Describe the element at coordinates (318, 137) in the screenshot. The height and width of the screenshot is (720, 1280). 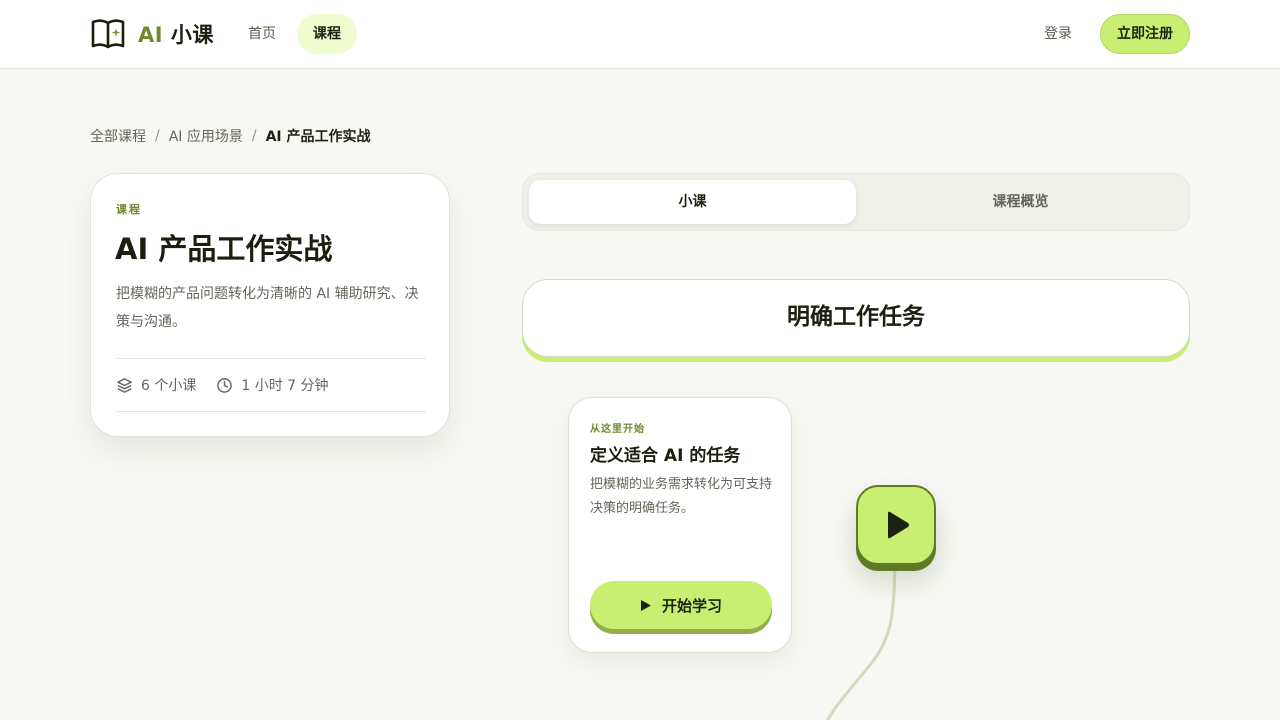
I see `breadcrumb-current: AI 产品工作实战` at that location.